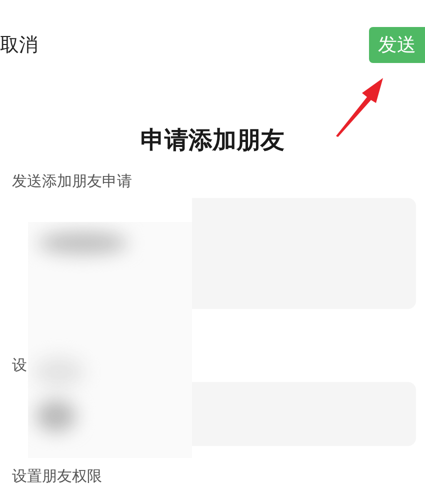 Image resolution: width=425 pixels, height=493 pixels. Describe the element at coordinates (19, 45) in the screenshot. I see `cancel-link: 取消` at that location.